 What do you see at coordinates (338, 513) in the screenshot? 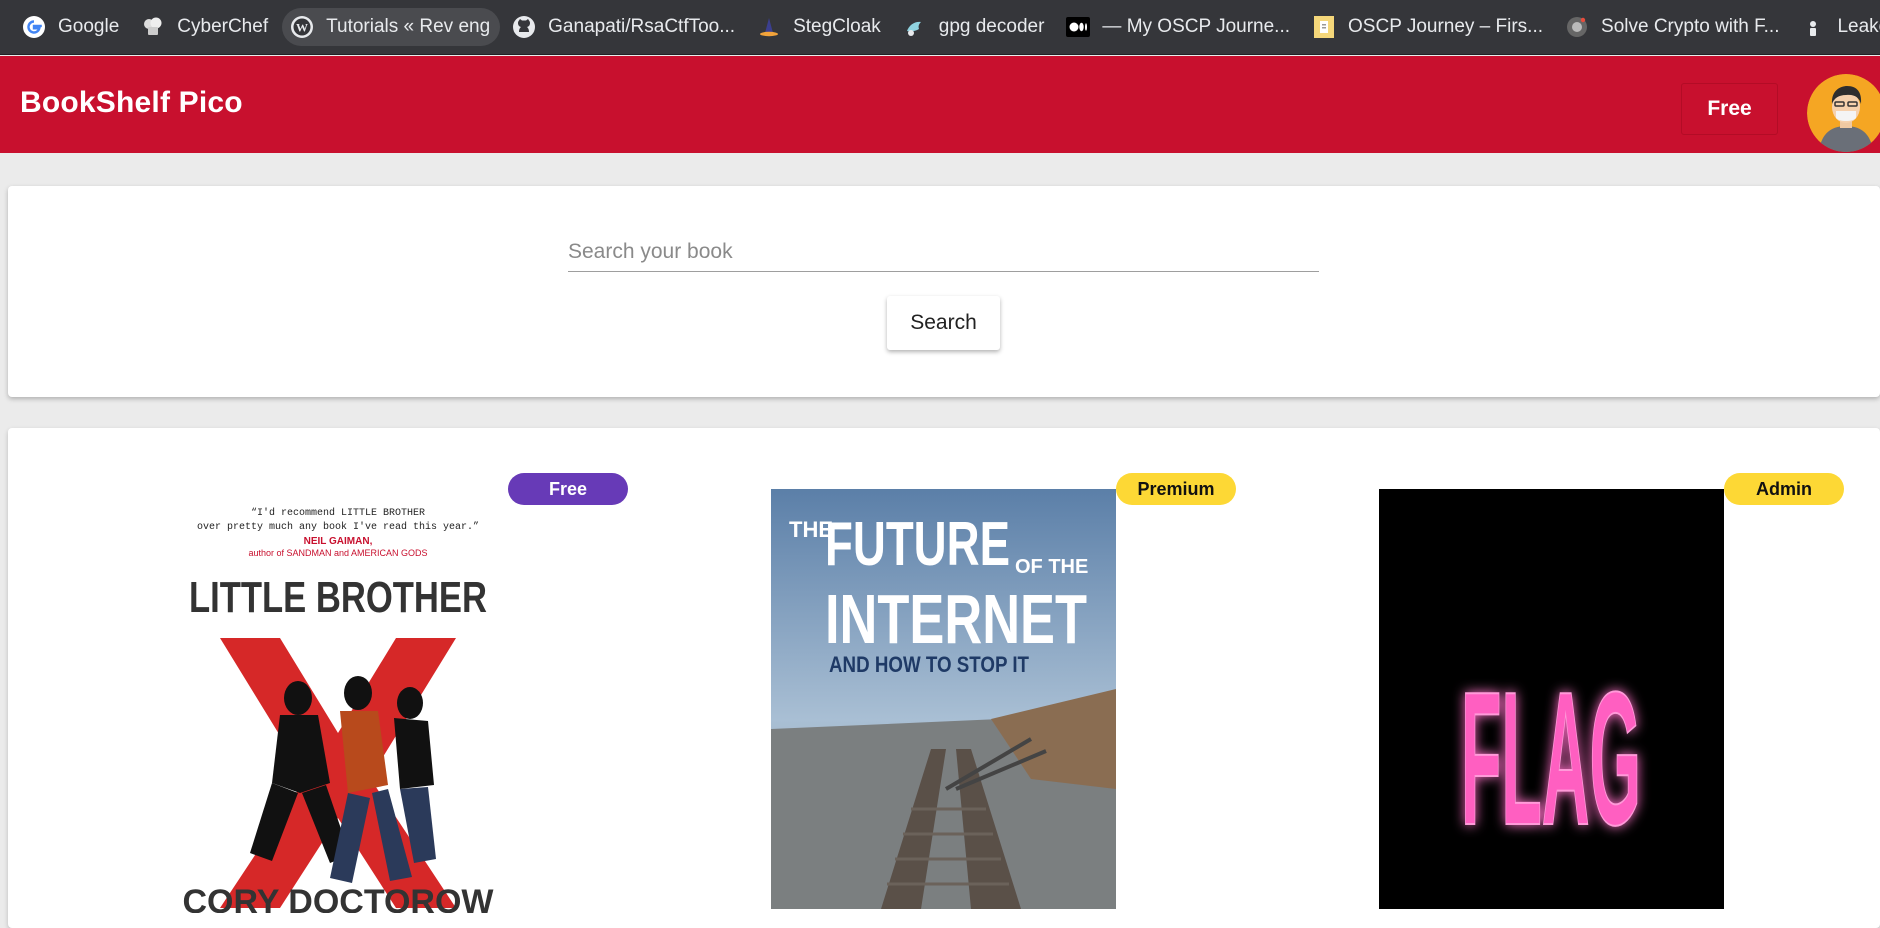
I see `cover-quote-line1: “I'd recommend LITTLE BROTHER` at bounding box center [338, 513].